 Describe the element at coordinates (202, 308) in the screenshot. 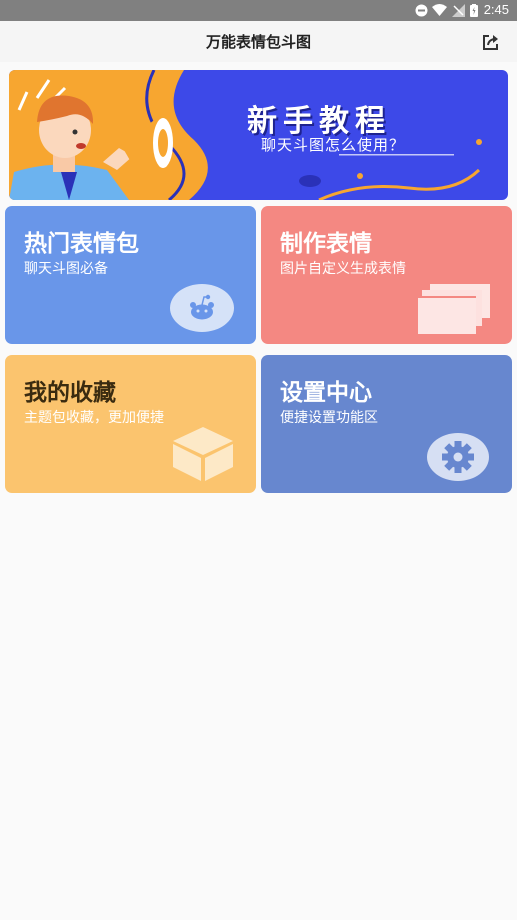

I see `reddit-robot-icon` at that location.